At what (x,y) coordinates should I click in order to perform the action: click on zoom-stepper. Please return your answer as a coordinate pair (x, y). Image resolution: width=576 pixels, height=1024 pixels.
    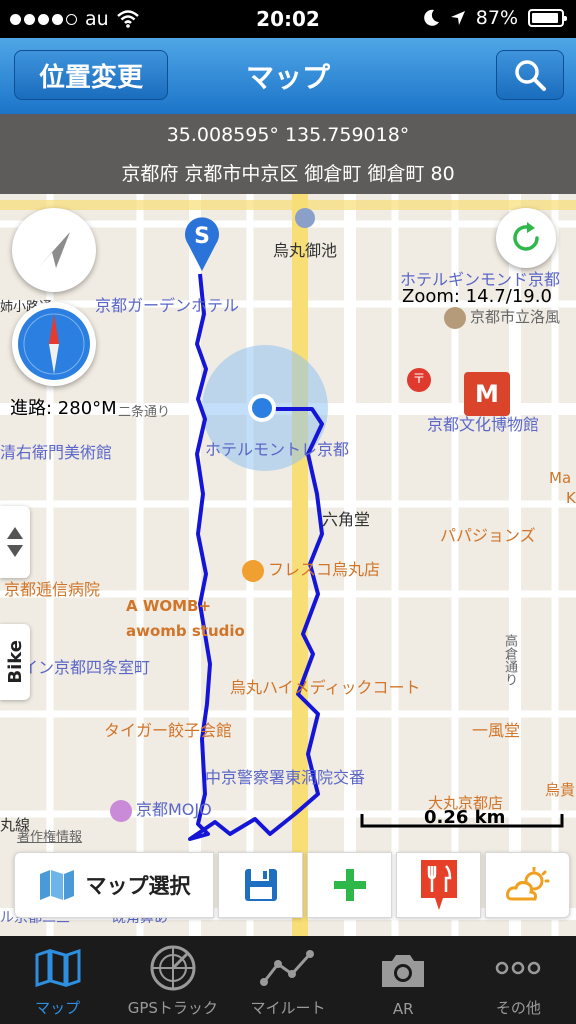
    Looking at the image, I should click on (15, 542).